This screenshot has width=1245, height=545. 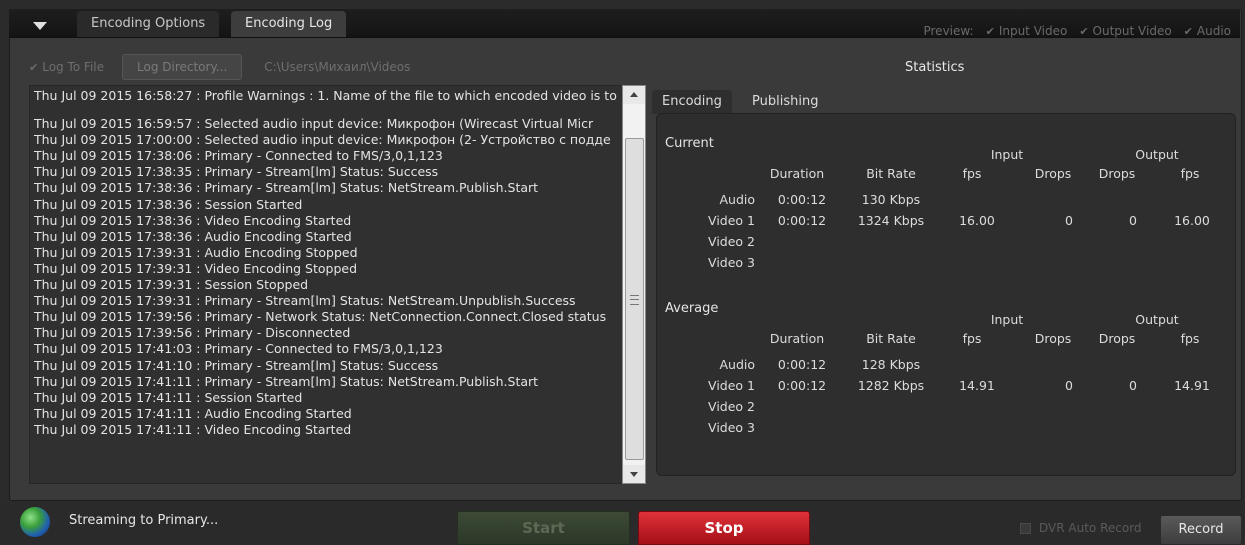 I want to click on statistics-title: Statistics, so click(x=935, y=67).